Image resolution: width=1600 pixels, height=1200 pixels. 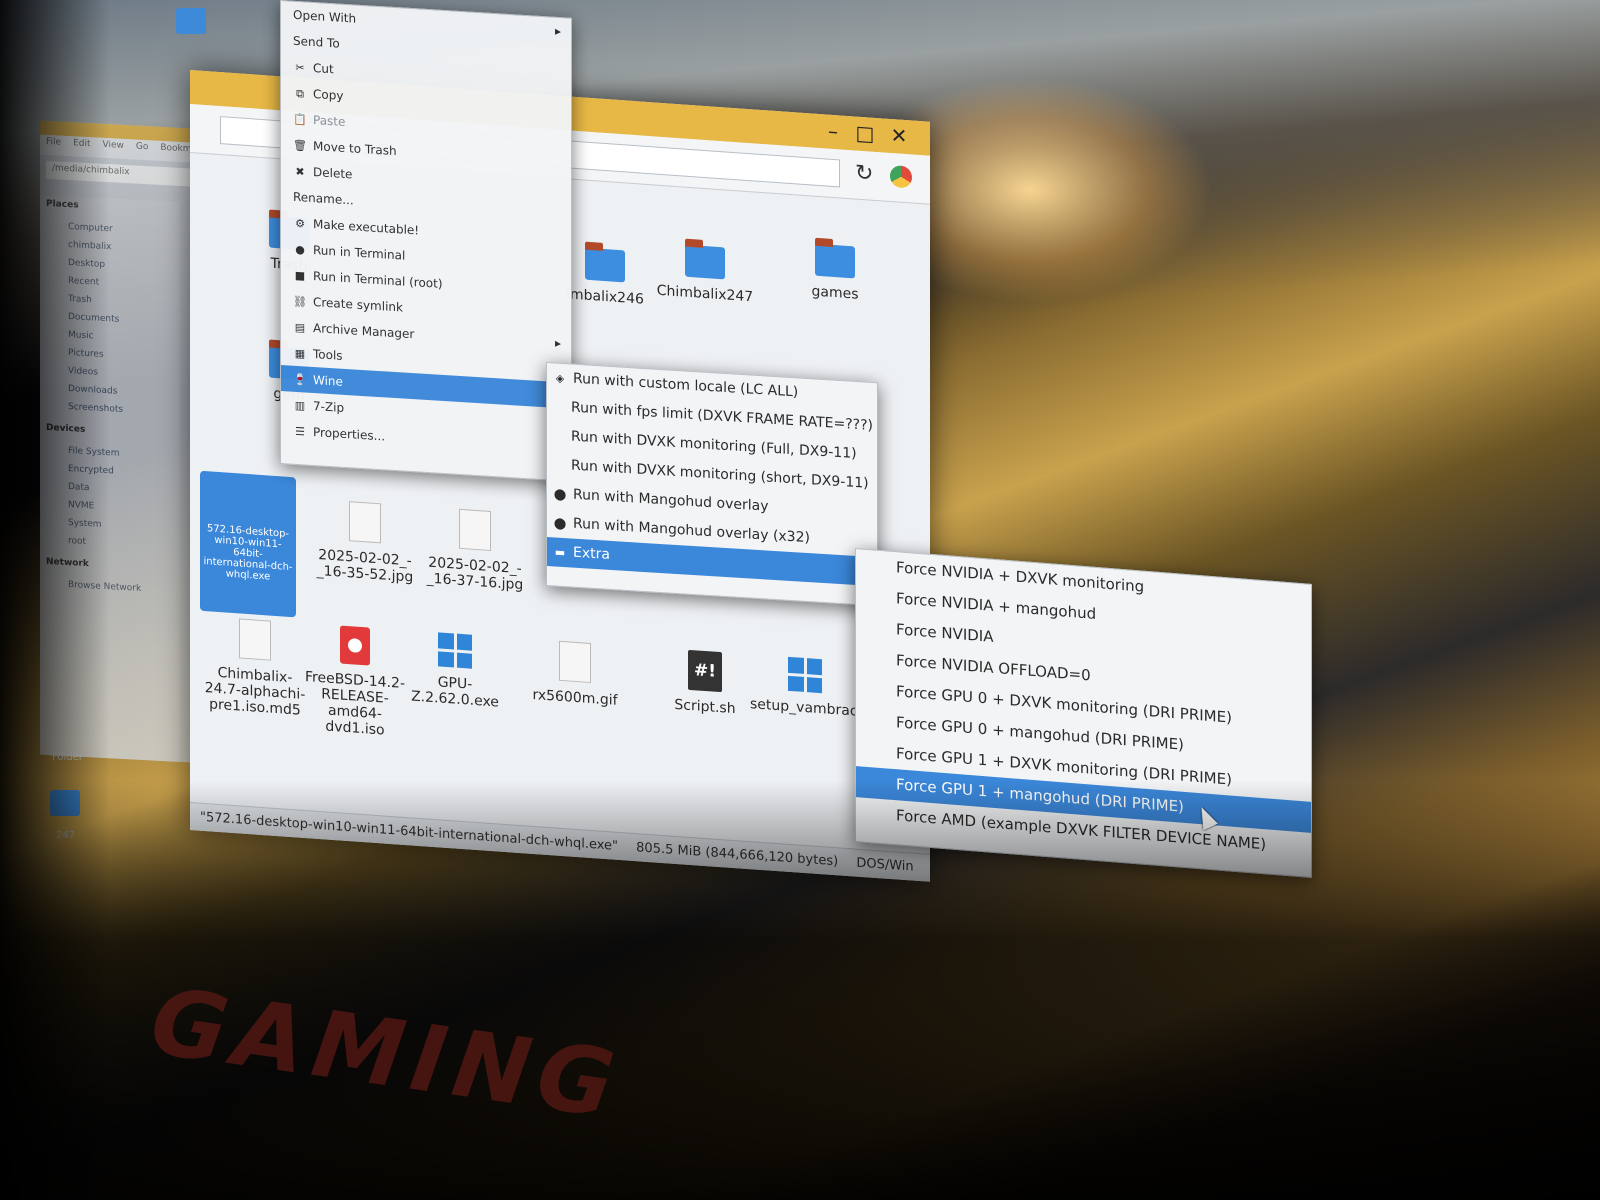 I want to click on disc-image-icon, so click(x=355, y=645).